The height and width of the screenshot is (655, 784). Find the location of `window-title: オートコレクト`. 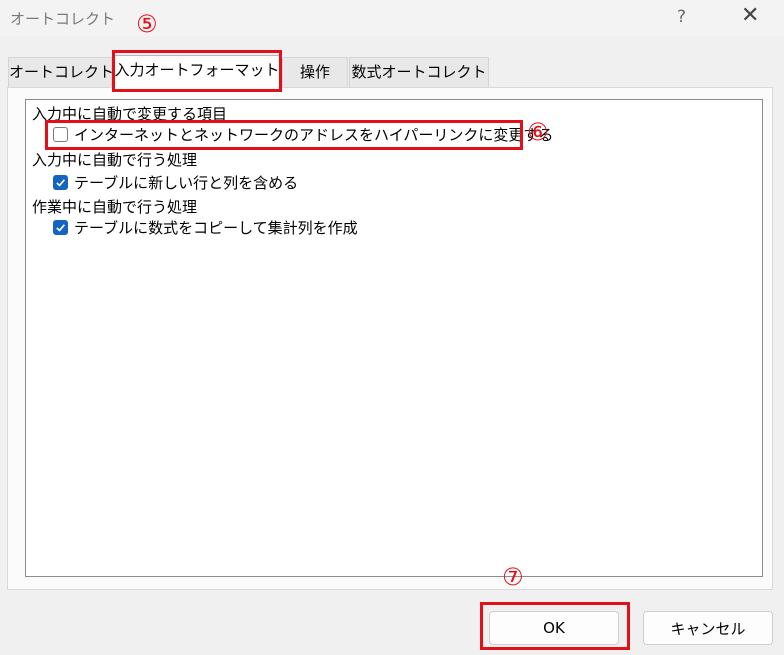

window-title: オートコレクト is located at coordinates (63, 19).